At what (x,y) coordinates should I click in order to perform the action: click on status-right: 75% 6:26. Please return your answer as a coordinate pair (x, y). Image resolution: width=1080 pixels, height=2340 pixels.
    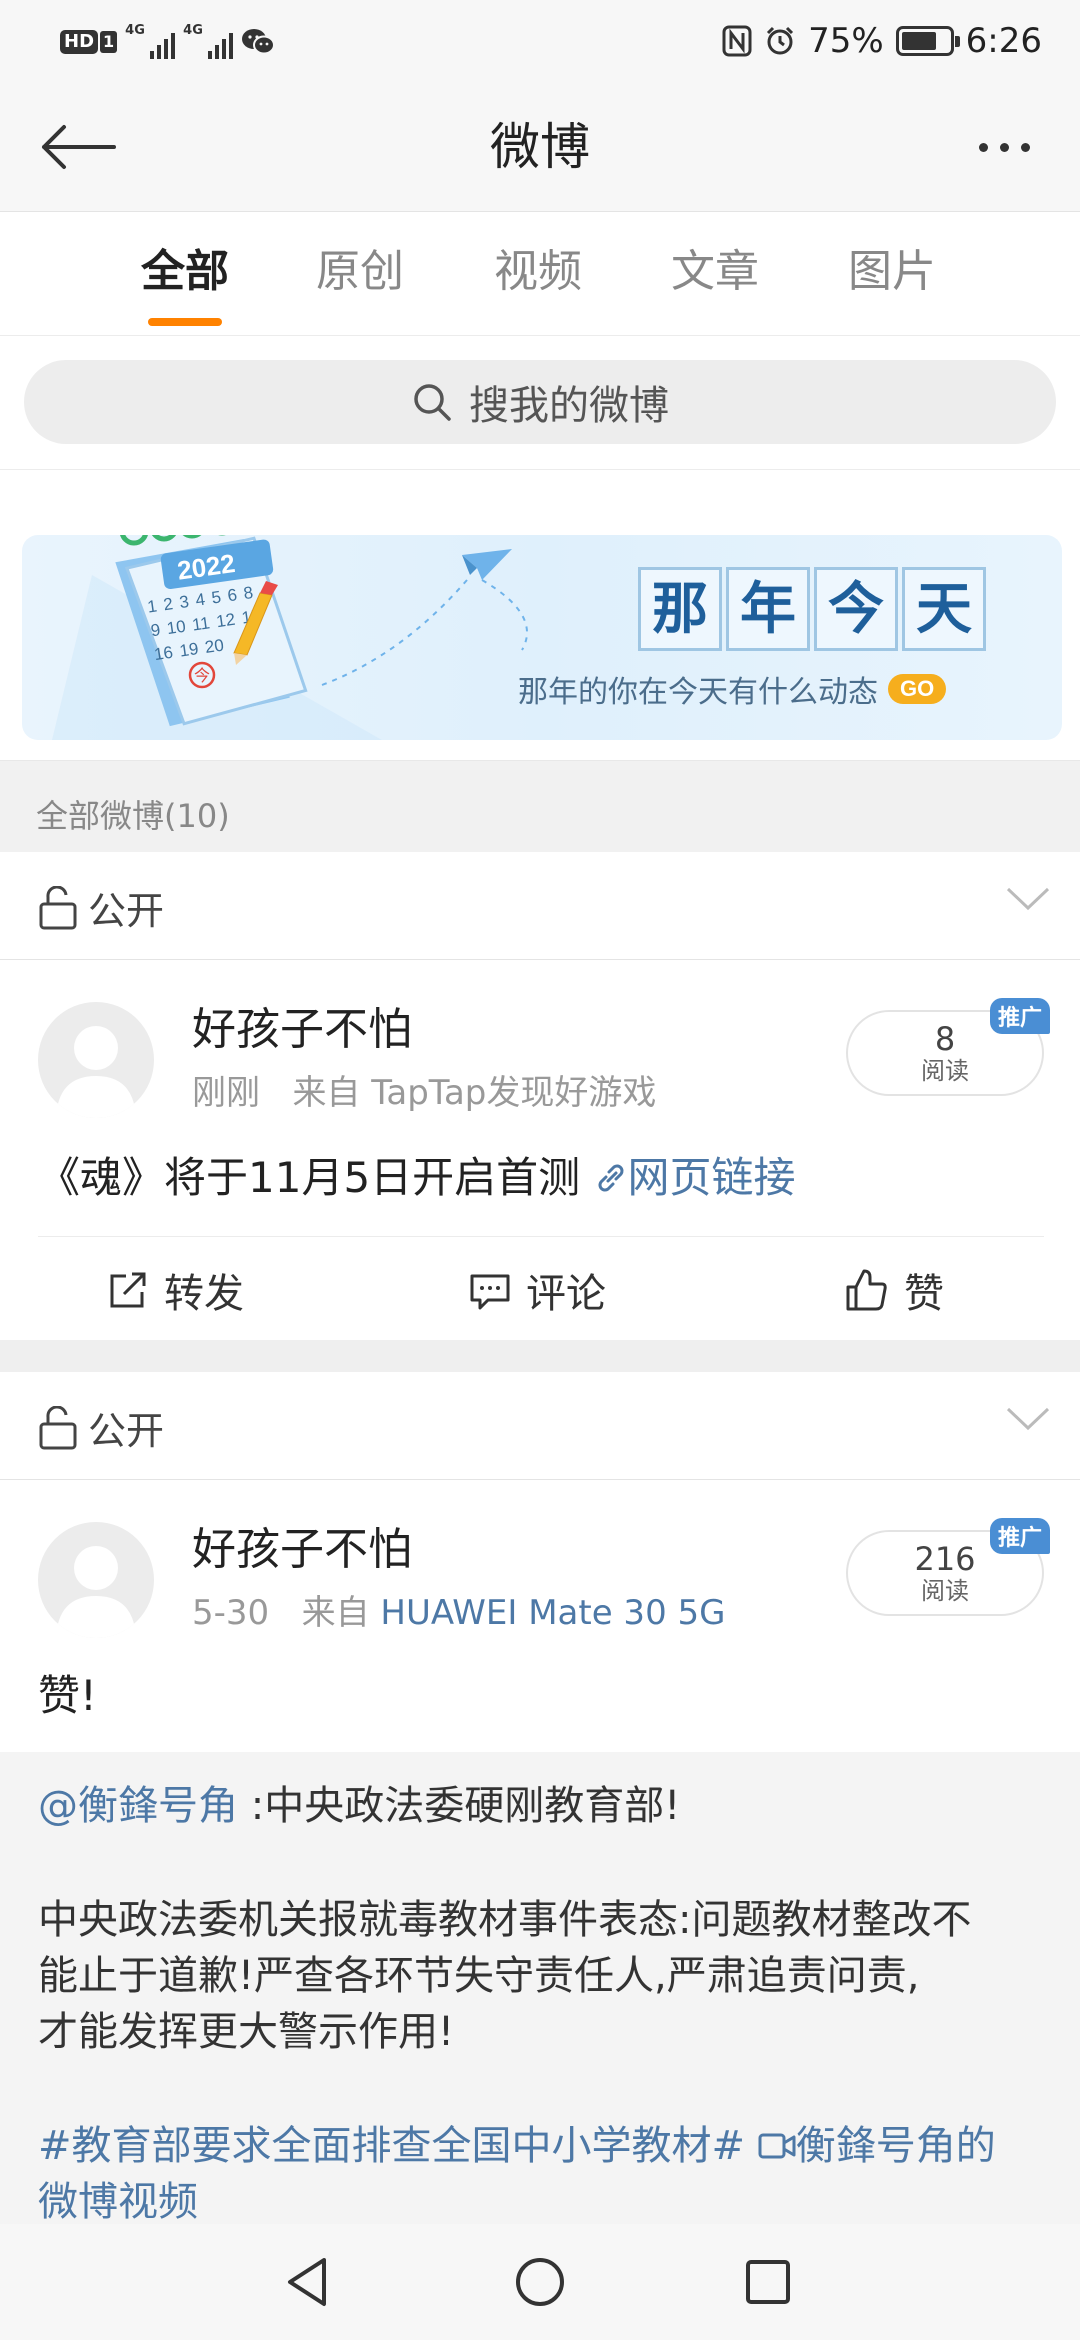
    Looking at the image, I should click on (882, 41).